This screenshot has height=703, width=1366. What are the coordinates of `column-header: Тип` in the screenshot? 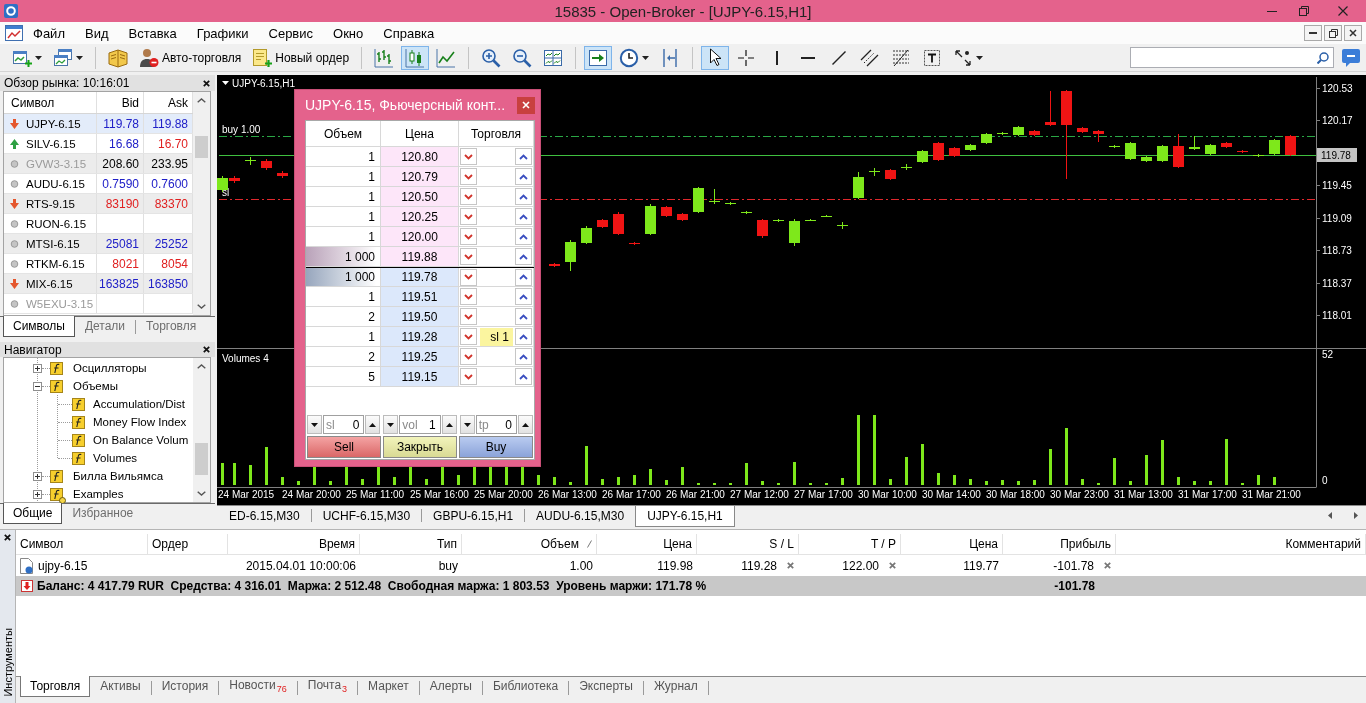 It's located at (411, 544).